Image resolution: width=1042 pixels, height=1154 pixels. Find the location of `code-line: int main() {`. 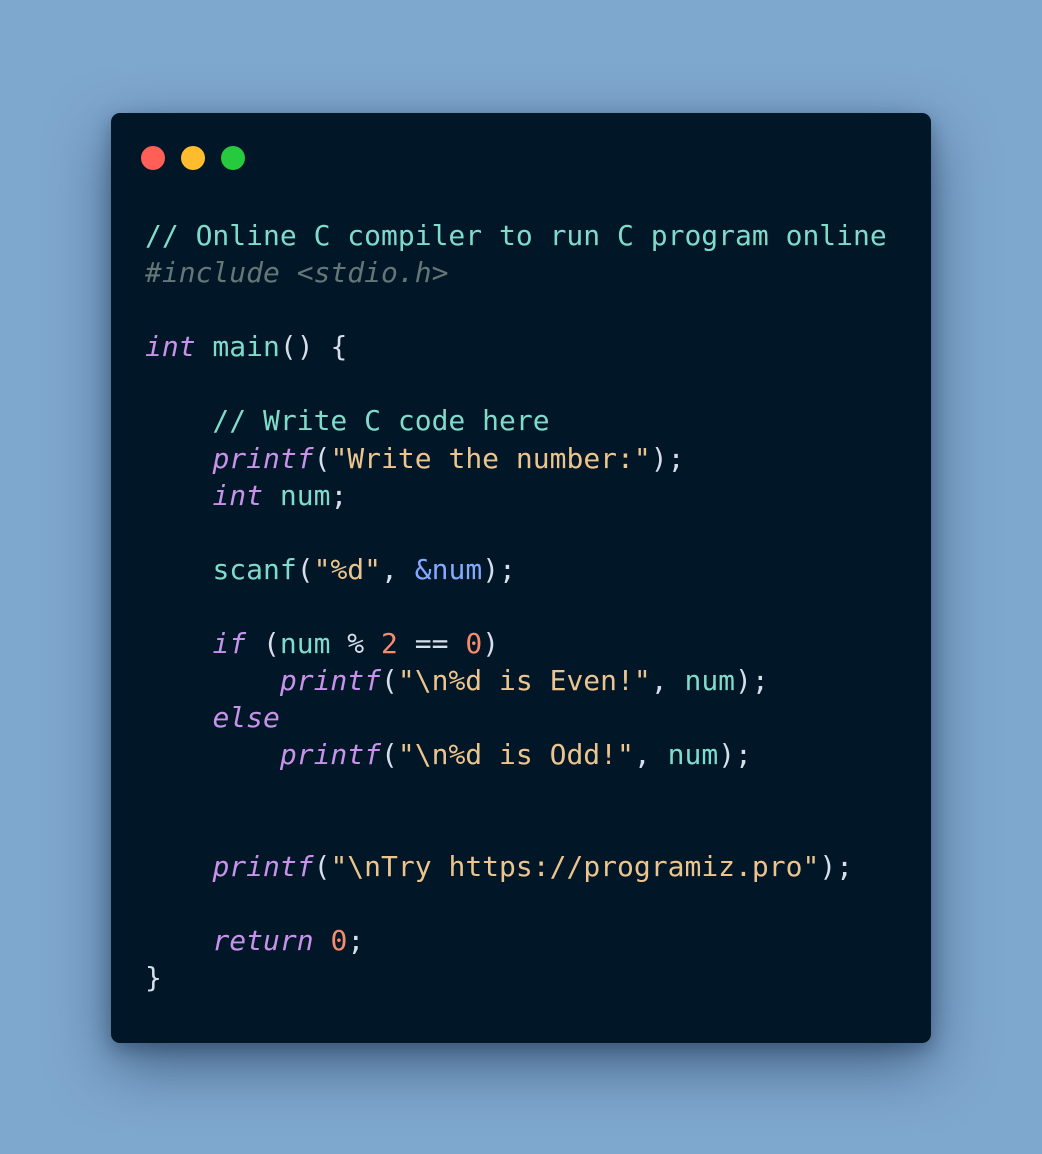

code-line: int main() { is located at coordinates (516, 346).